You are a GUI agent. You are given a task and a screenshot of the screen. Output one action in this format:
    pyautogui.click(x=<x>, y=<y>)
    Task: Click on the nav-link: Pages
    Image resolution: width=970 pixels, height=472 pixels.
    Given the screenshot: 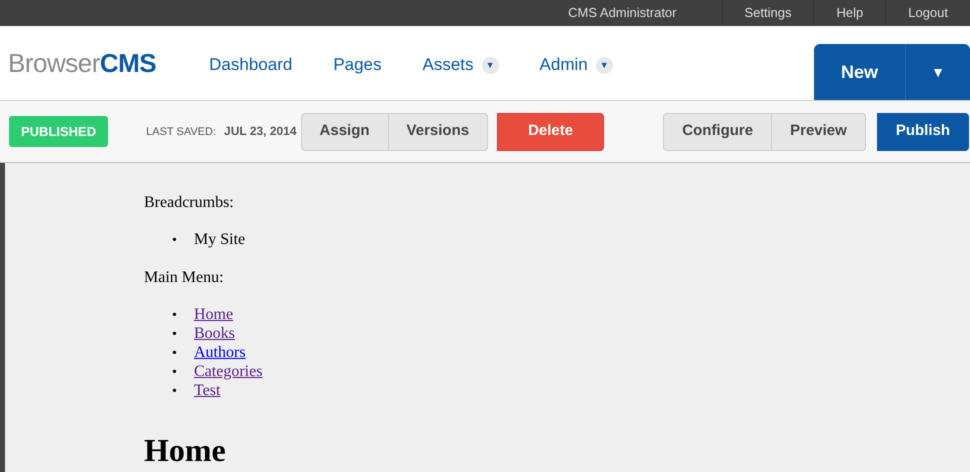 What is the action you would take?
    pyautogui.click(x=357, y=65)
    